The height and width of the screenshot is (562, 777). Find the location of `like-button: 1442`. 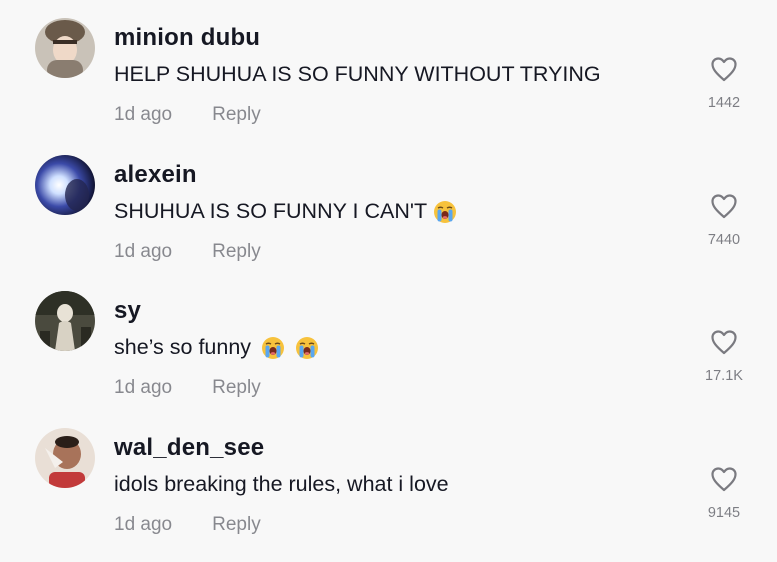

like-button: 1442 is located at coordinates (724, 83).